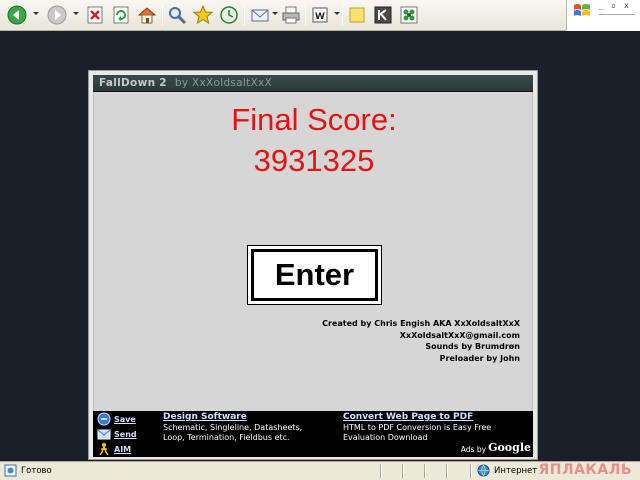 Image resolution: width=640 pixels, height=480 pixels. What do you see at coordinates (582, 10) in the screenshot?
I see `windows-logo-icon` at bounding box center [582, 10].